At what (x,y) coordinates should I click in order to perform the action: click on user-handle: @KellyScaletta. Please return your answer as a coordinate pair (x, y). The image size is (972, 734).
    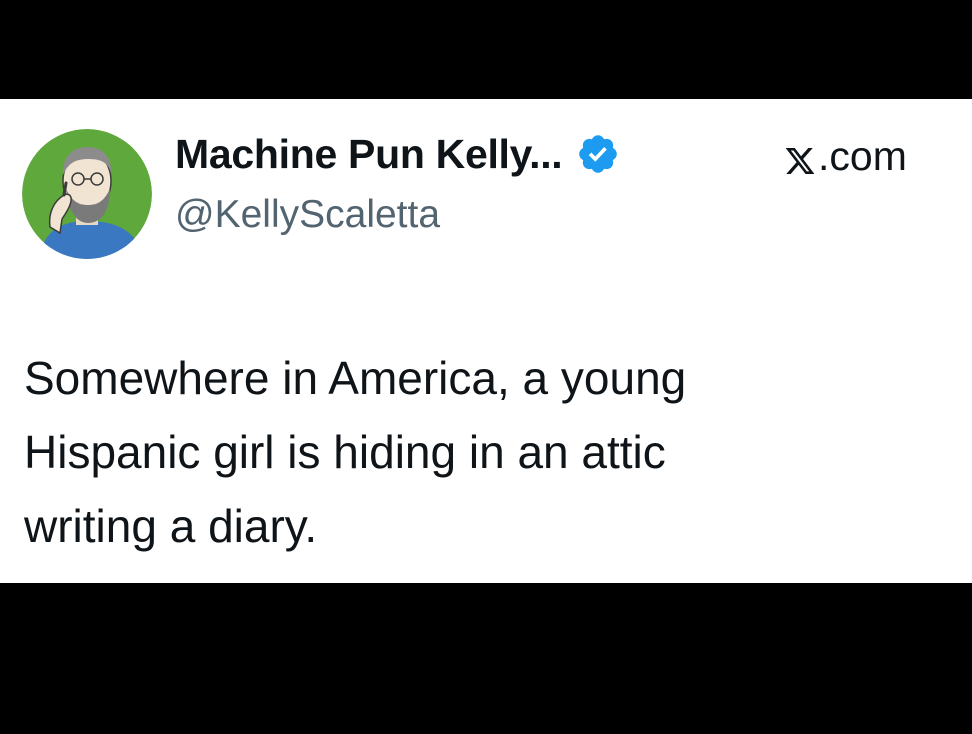
    Looking at the image, I should click on (307, 215).